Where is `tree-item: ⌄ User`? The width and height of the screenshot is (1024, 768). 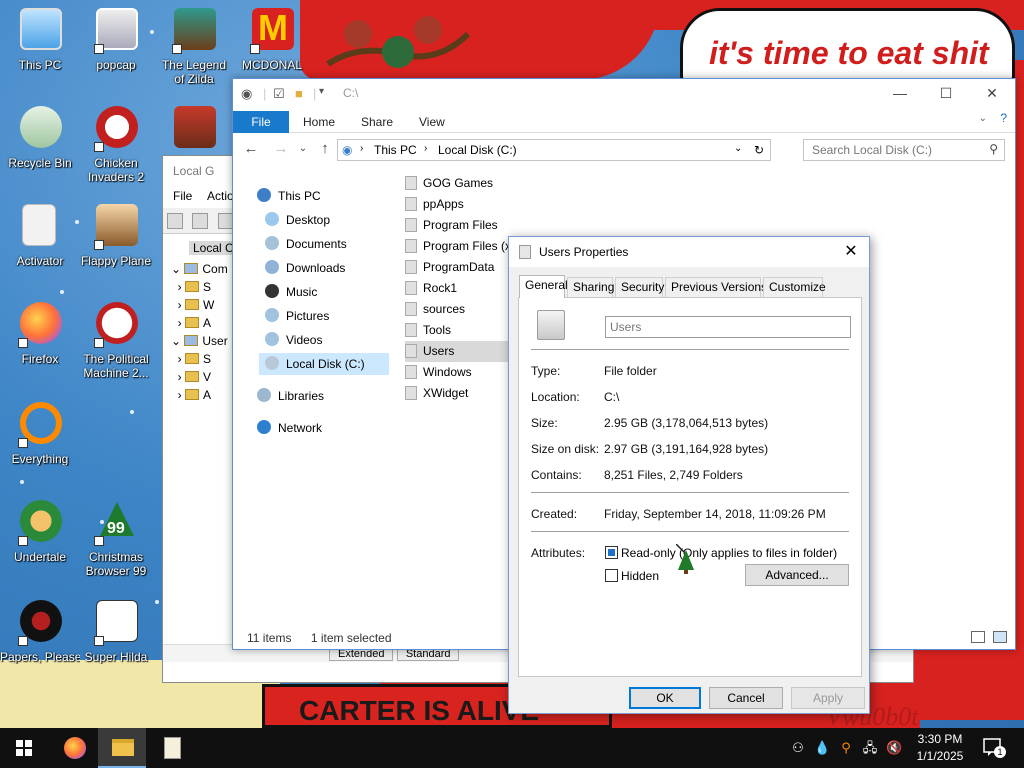
tree-item: ⌄ User is located at coordinates (199, 341).